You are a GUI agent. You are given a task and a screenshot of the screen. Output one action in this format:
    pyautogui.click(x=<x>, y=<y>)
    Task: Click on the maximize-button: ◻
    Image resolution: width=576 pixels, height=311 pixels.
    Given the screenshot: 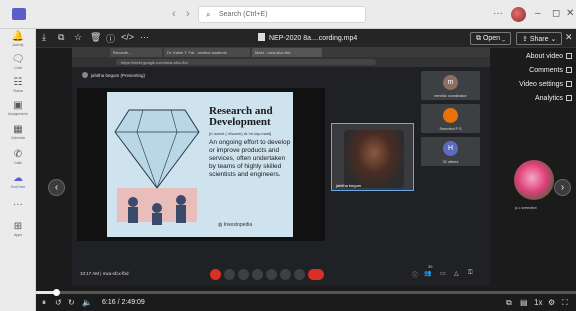 What is the action you would take?
    pyautogui.click(x=556, y=13)
    